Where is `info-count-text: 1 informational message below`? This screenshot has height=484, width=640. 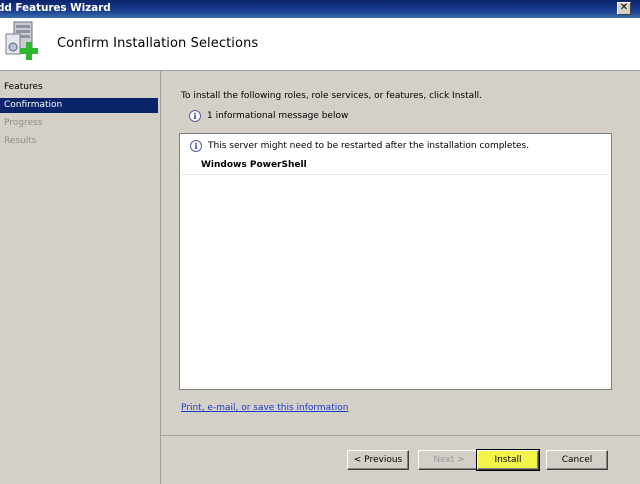 info-count-text: 1 informational message below is located at coordinates (278, 116).